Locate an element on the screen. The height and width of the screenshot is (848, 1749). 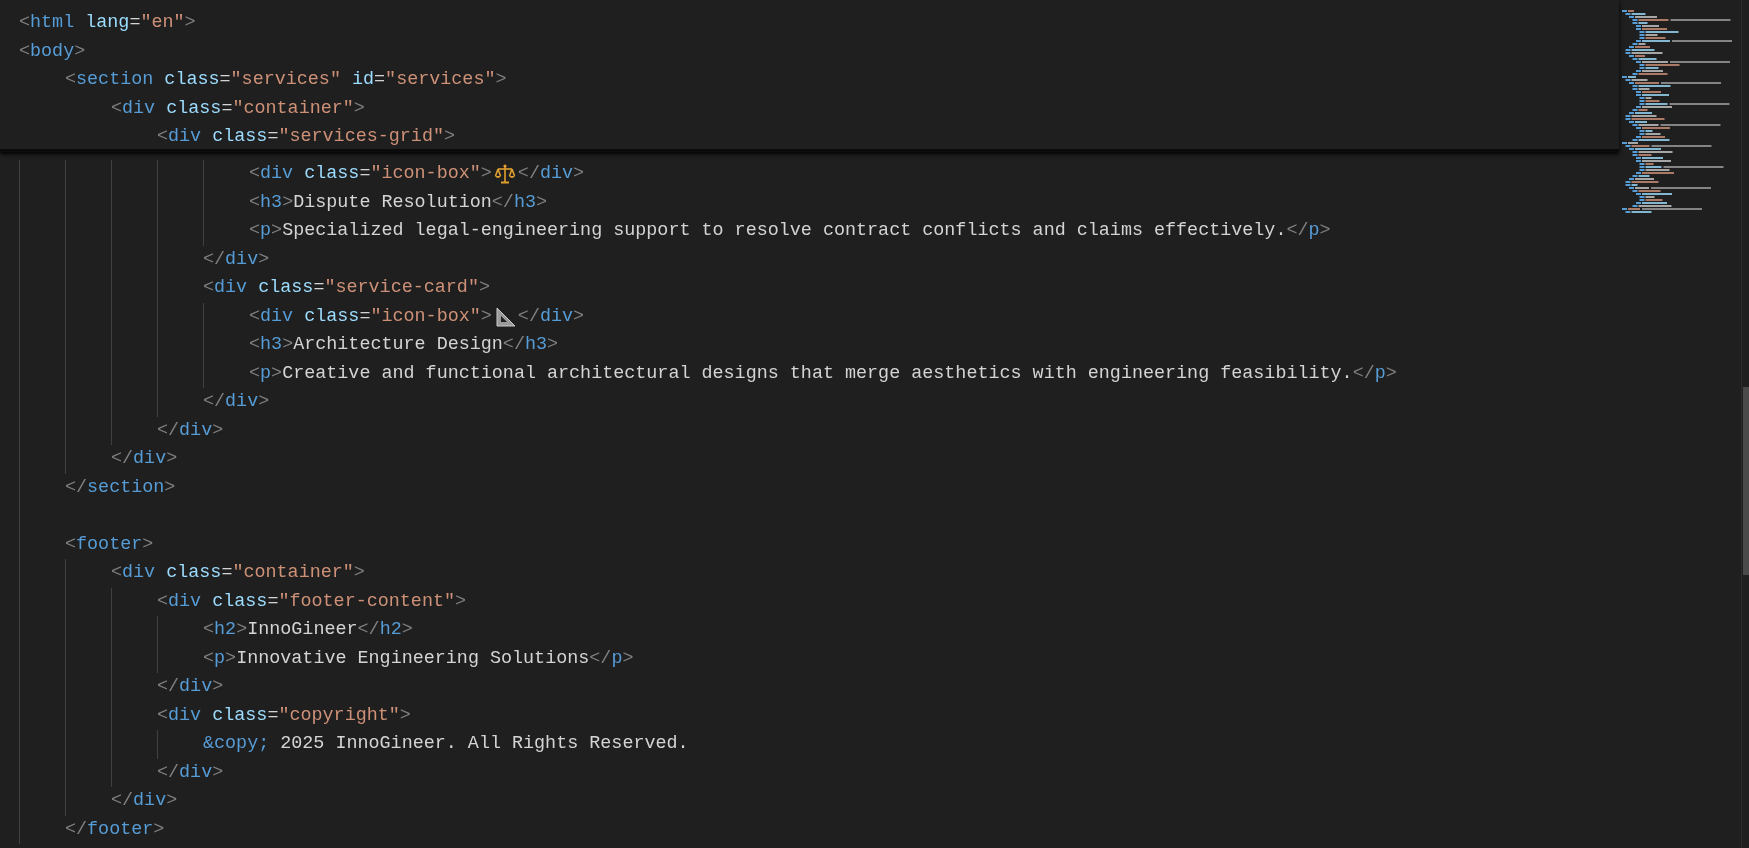
code-line: <p>Specialized legal-engineering support to resolve contract conflicts and claims effectively.</p> is located at coordinates (790, 231).